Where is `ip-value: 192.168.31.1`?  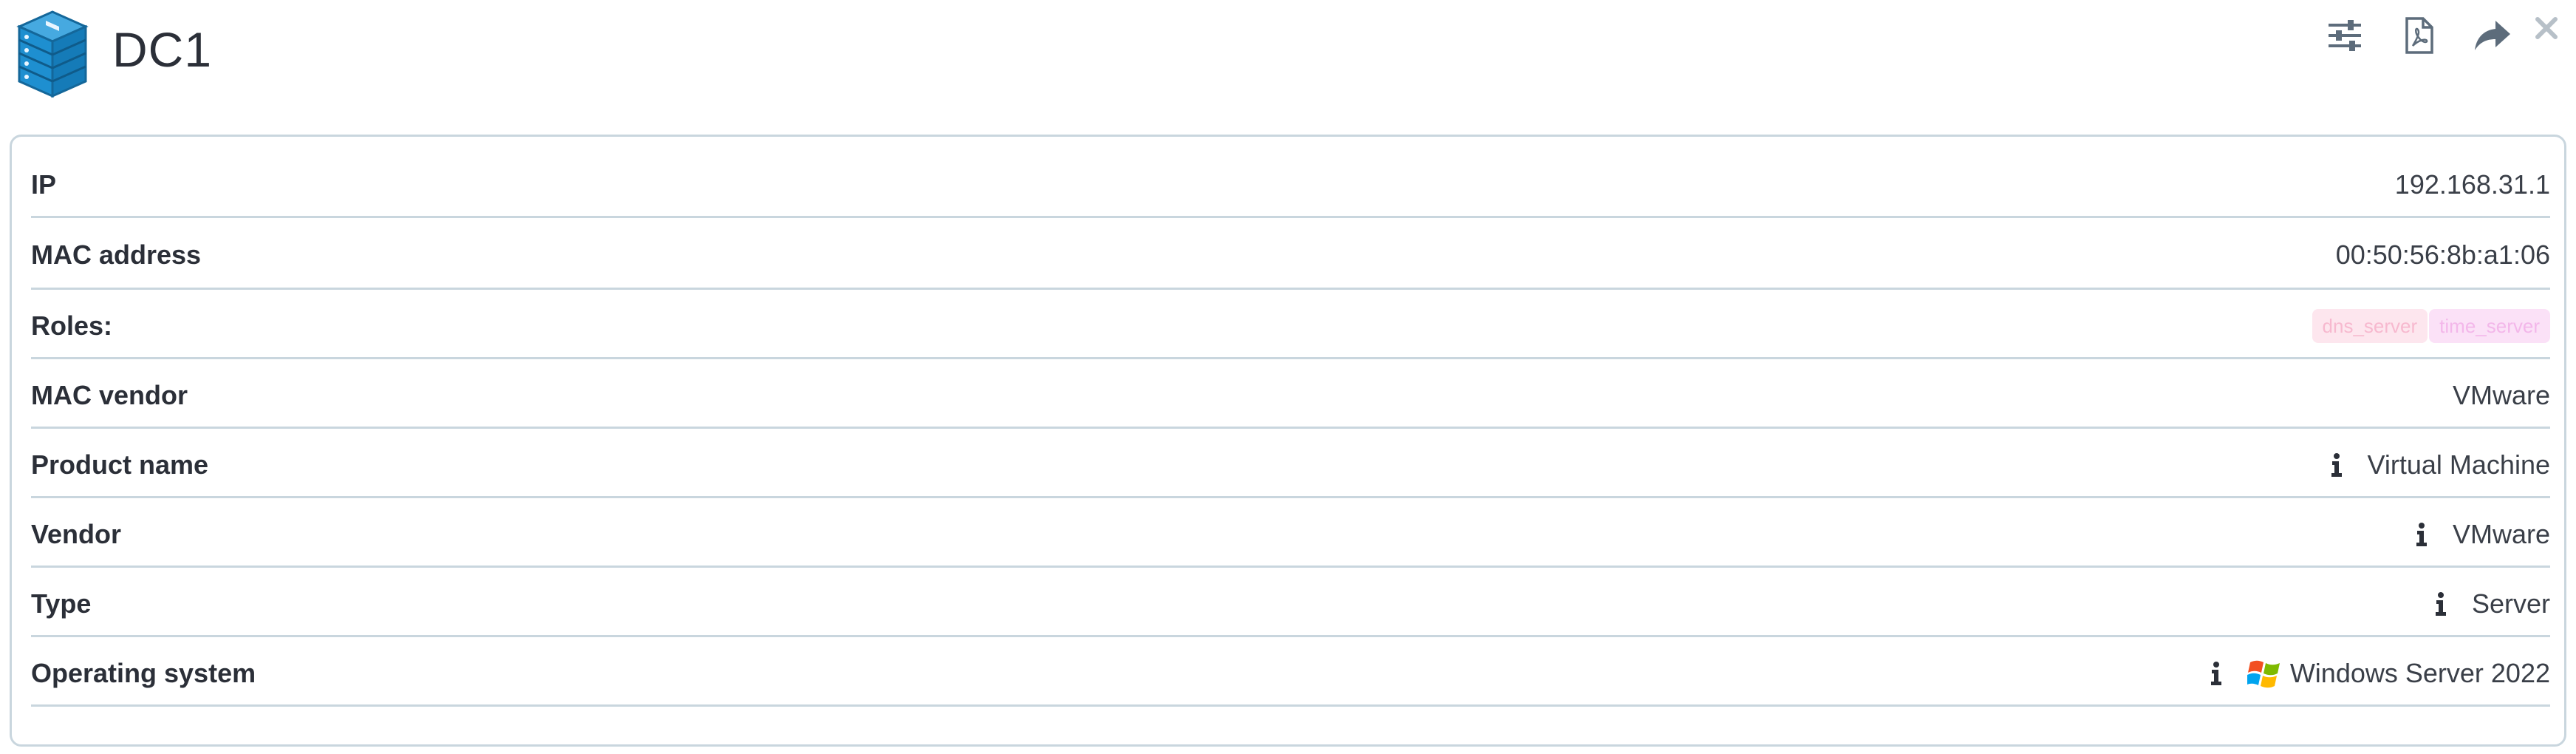 ip-value: 192.168.31.1 is located at coordinates (2472, 182).